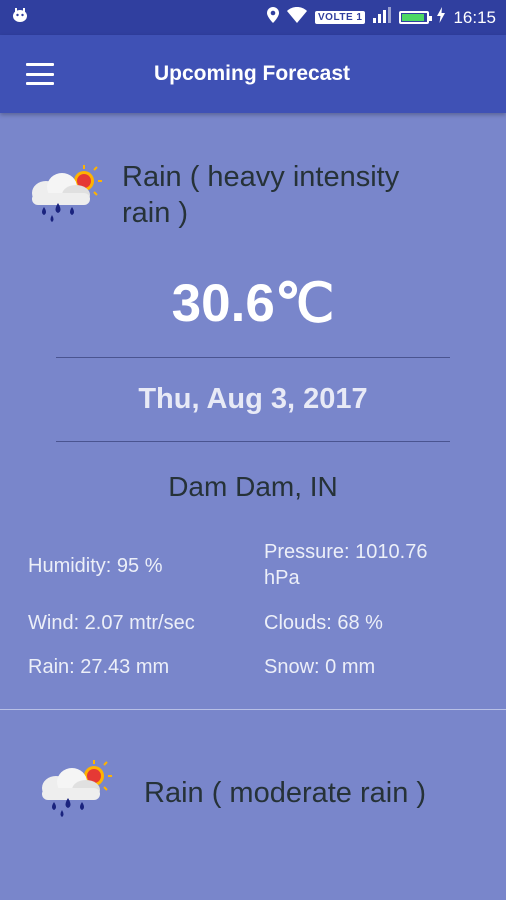 The image size is (506, 900). I want to click on wind-value: Wind: 2.07 mtr/sec, so click(111, 623).